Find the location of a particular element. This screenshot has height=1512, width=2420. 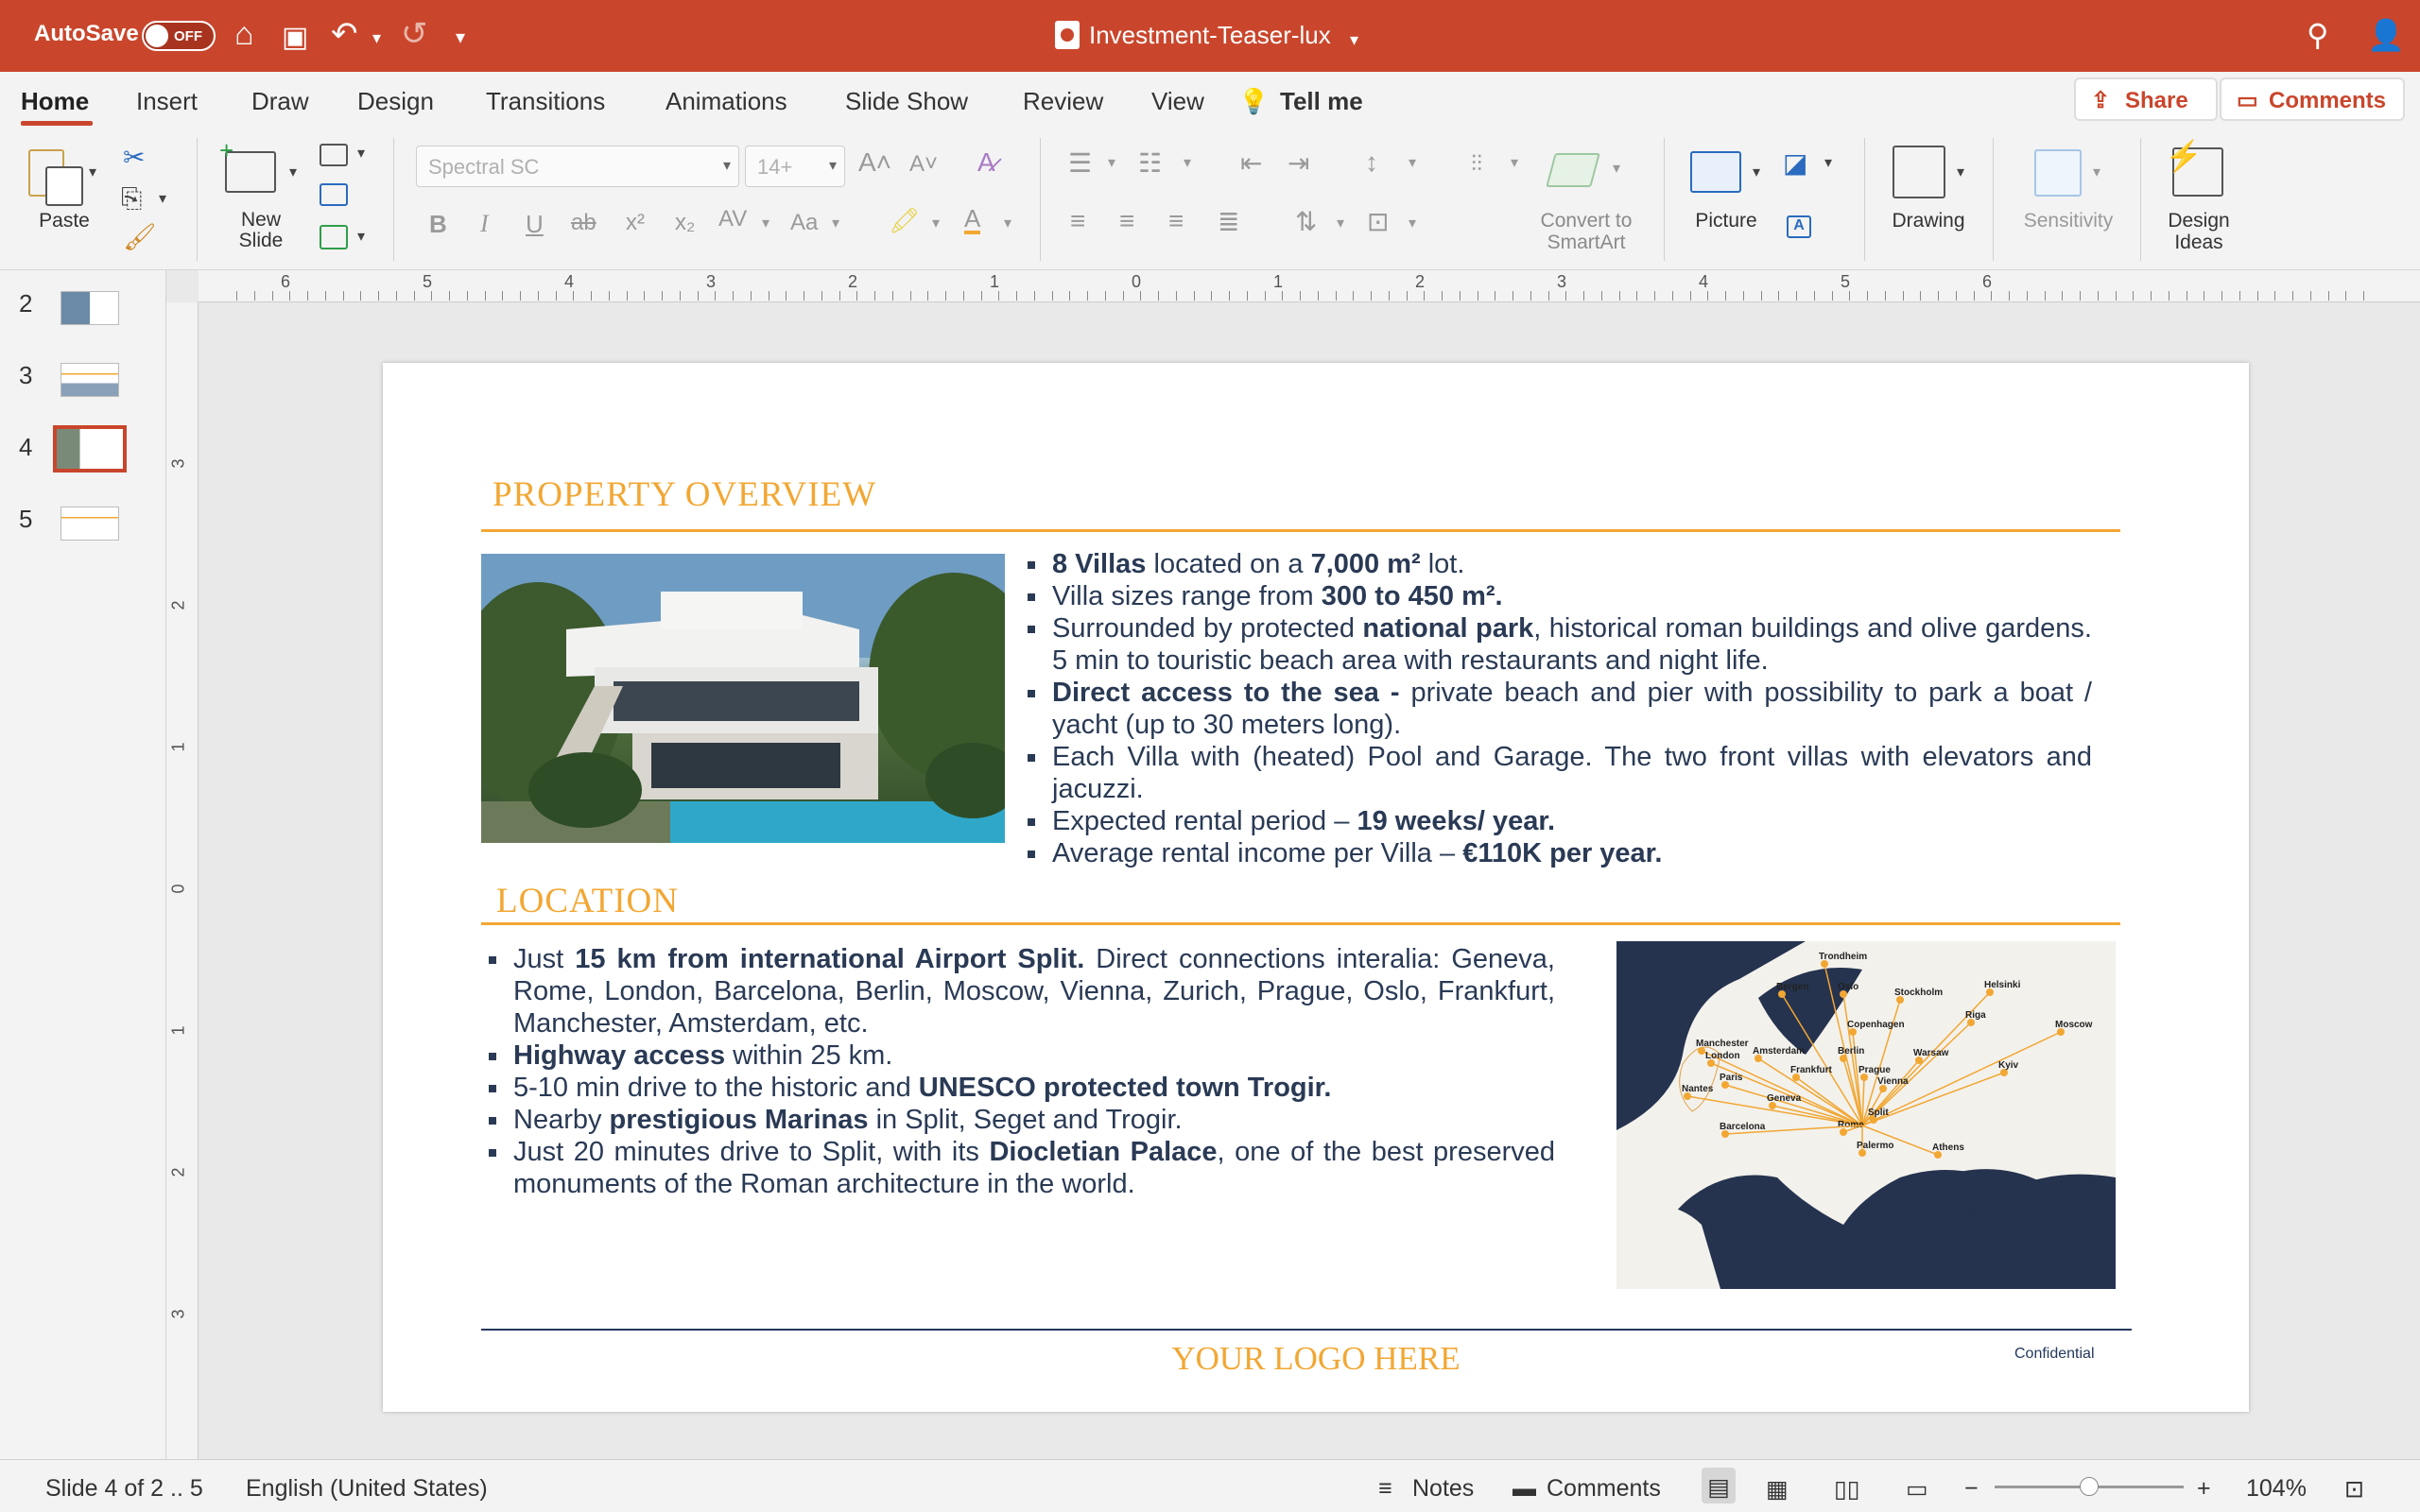

account-icon: 👤 is located at coordinates (2386, 35).